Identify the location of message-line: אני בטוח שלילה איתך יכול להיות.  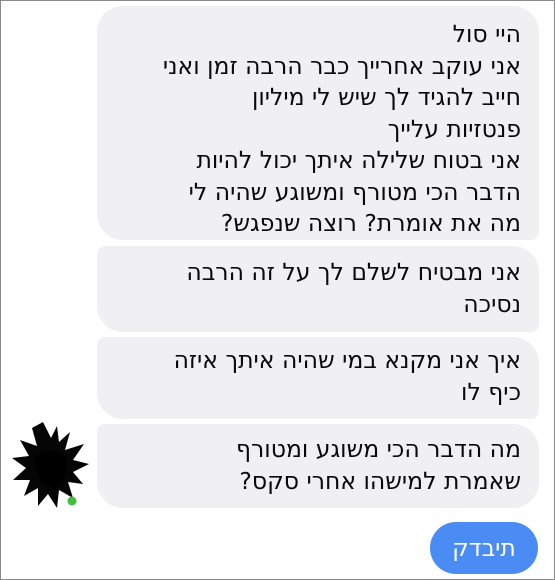
(358, 160).